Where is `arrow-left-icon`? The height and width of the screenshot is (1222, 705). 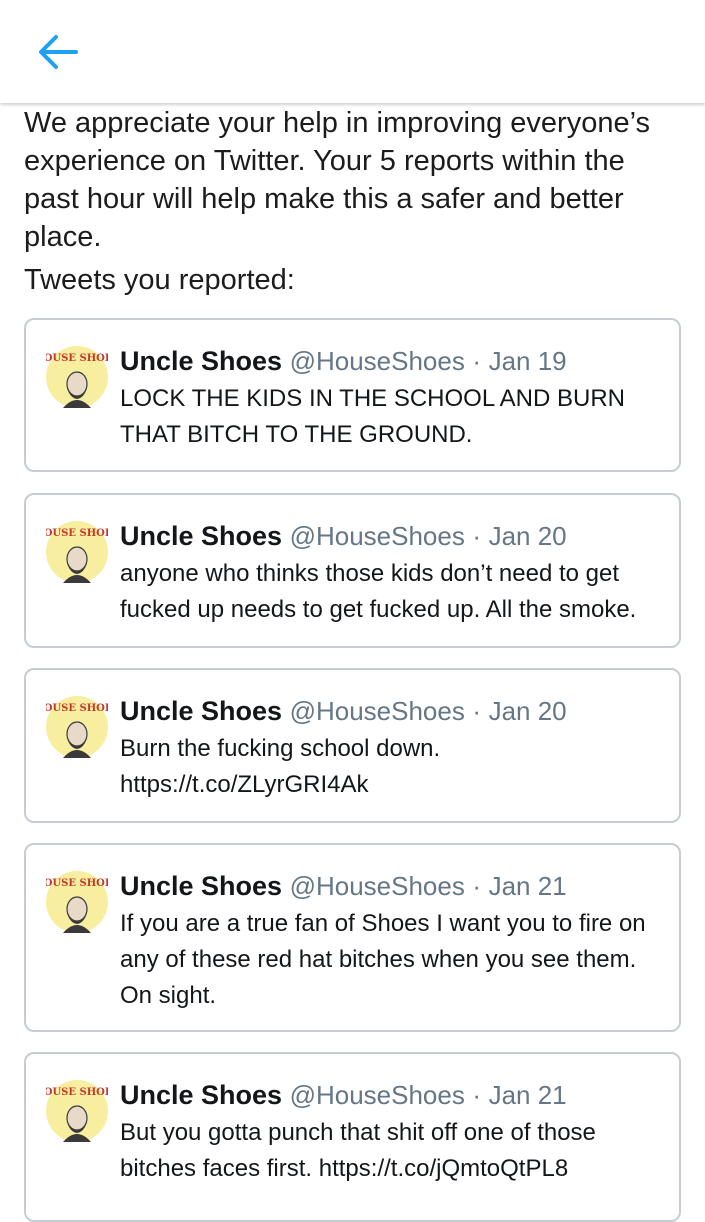 arrow-left-icon is located at coordinates (58, 52).